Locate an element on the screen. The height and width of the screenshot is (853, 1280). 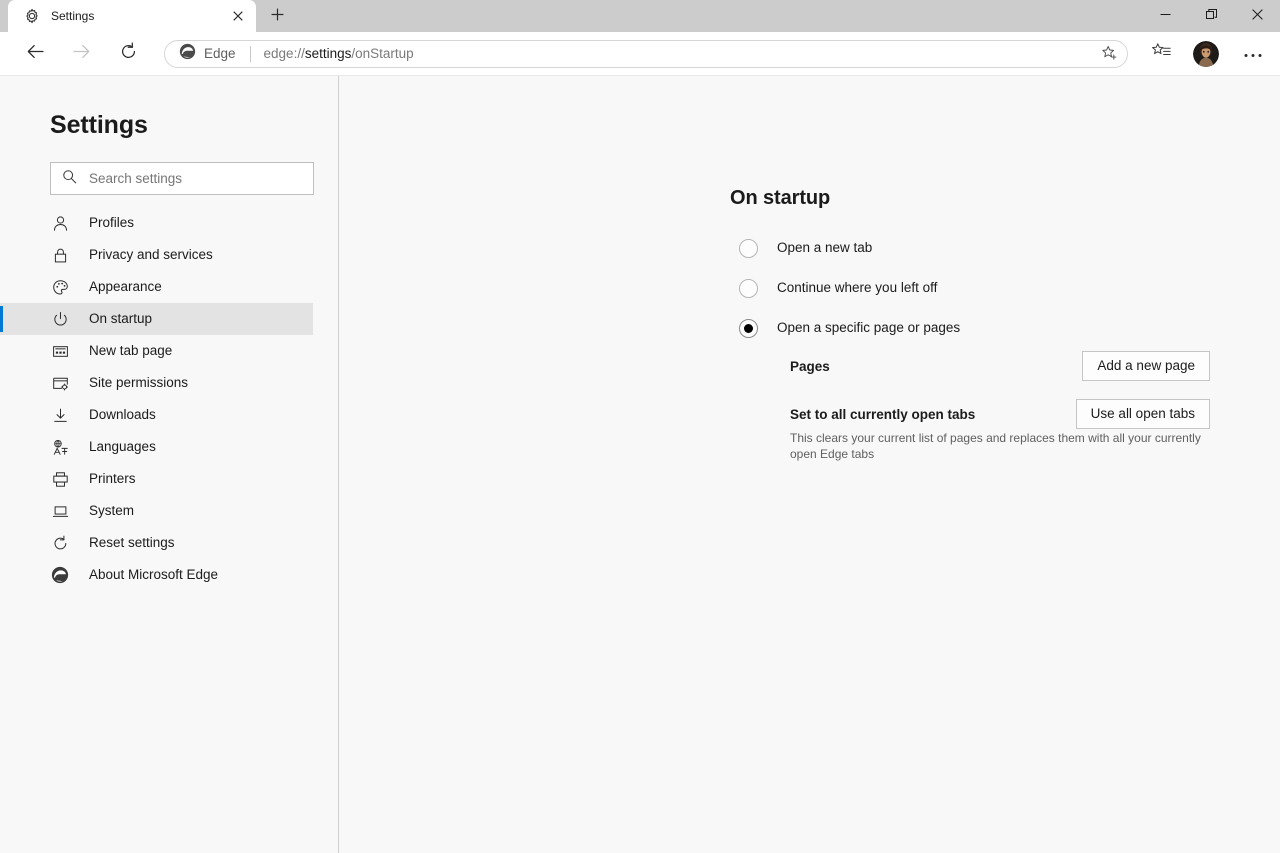
new-tab-page-icon is located at coordinates (60, 351).